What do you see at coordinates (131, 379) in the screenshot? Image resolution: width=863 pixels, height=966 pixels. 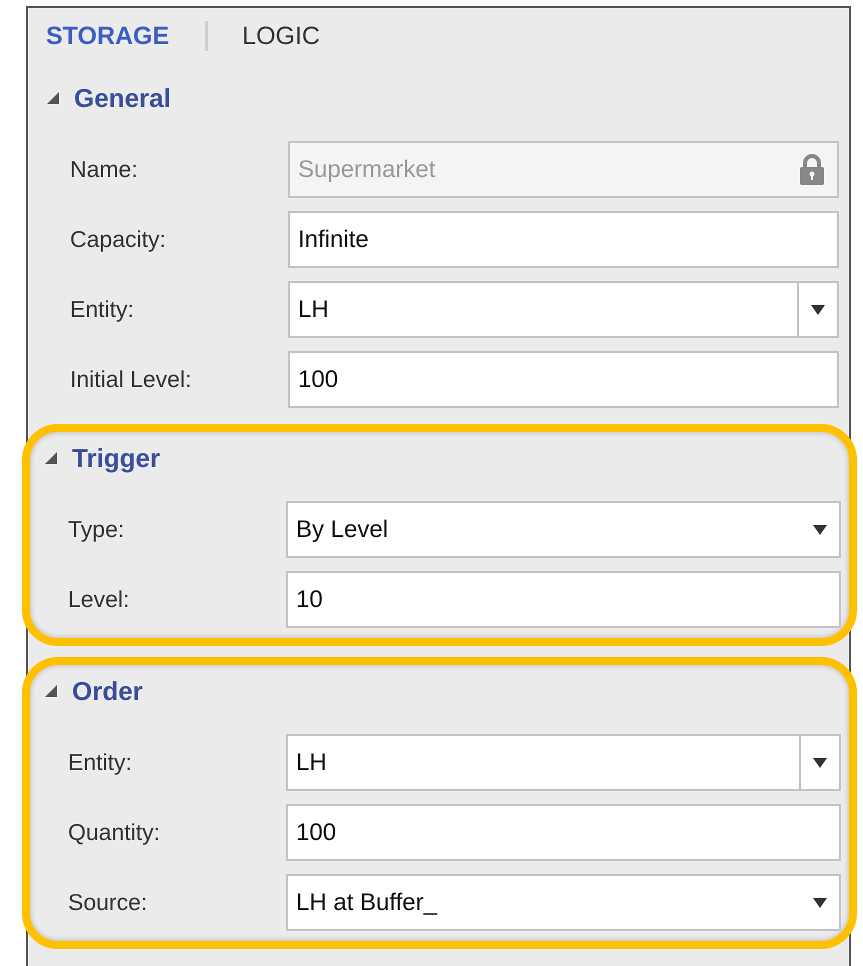 I see `field-label: Initial Level:` at bounding box center [131, 379].